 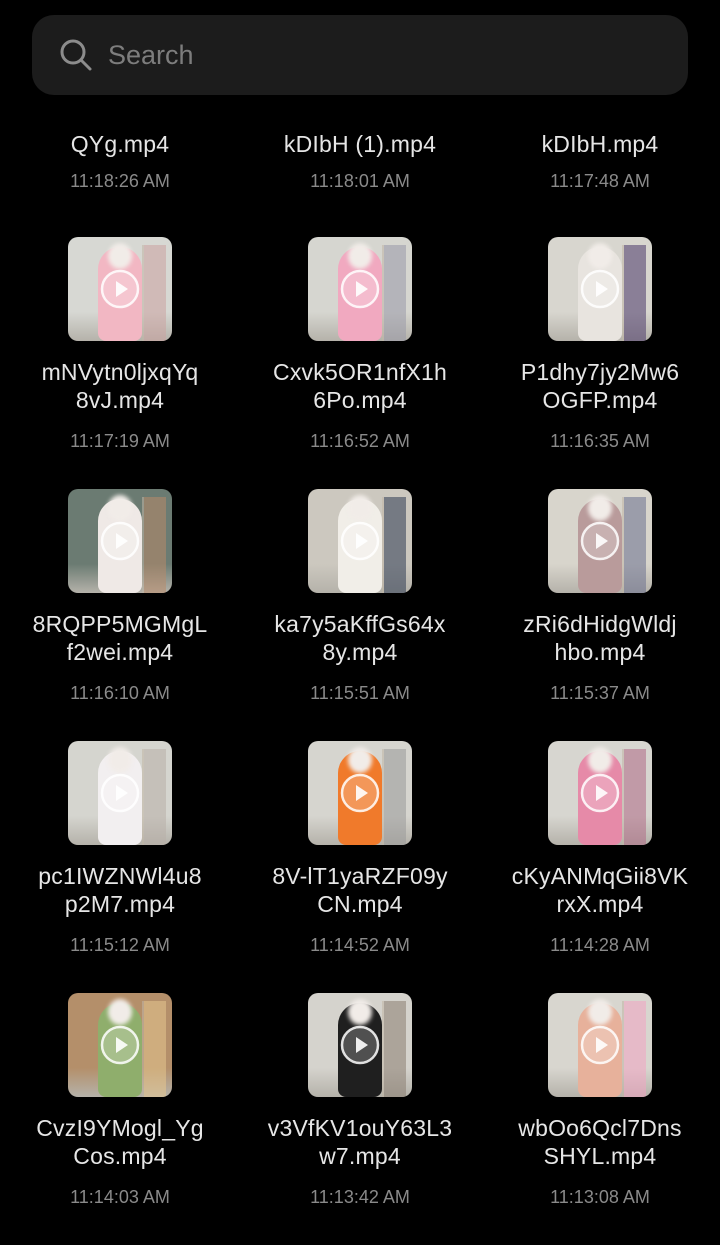 I want to click on video-item: P1dhy7jy2Mw6 OGFP.mp4 11:16:35 AM, so click(x=600, y=363).